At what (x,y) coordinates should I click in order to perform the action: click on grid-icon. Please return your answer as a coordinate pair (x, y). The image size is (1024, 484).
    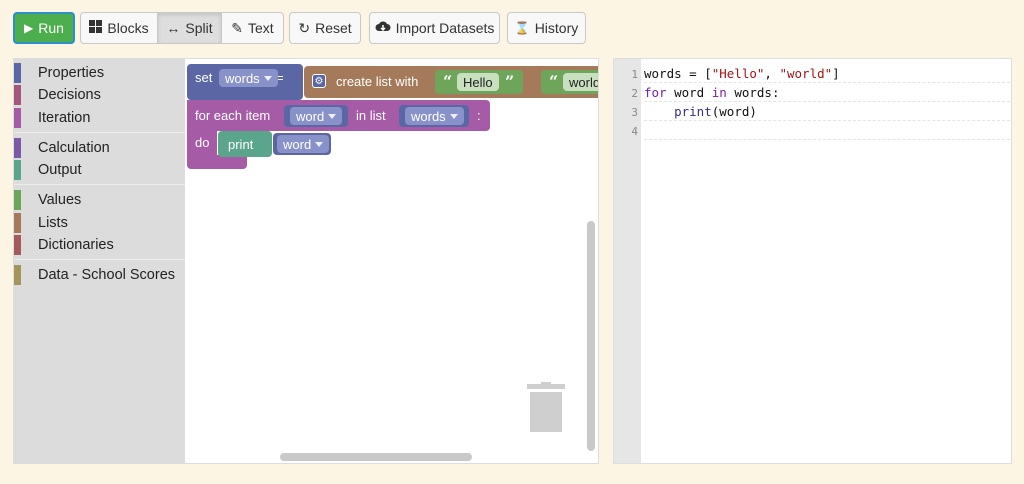
    Looking at the image, I should click on (96, 28).